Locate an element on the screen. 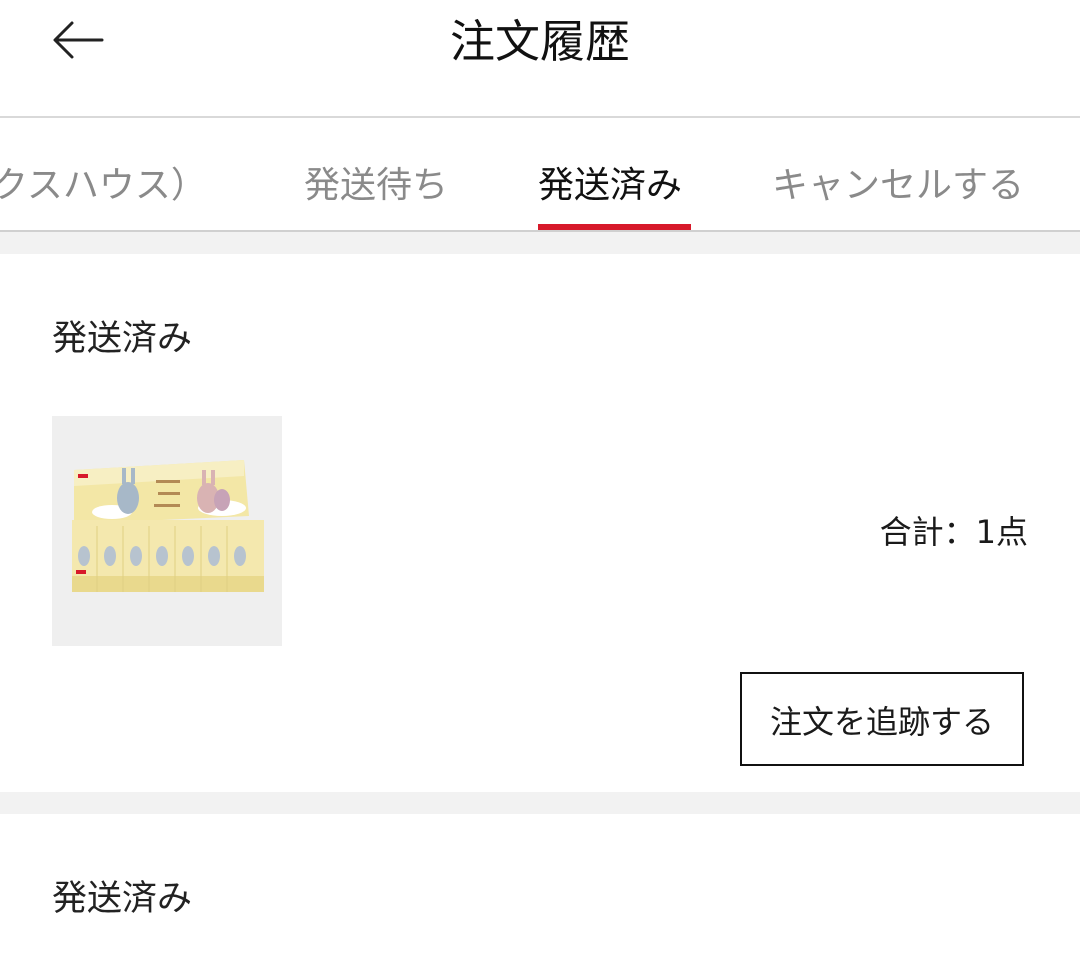  app-header: 注文履歴 is located at coordinates (540, 59).